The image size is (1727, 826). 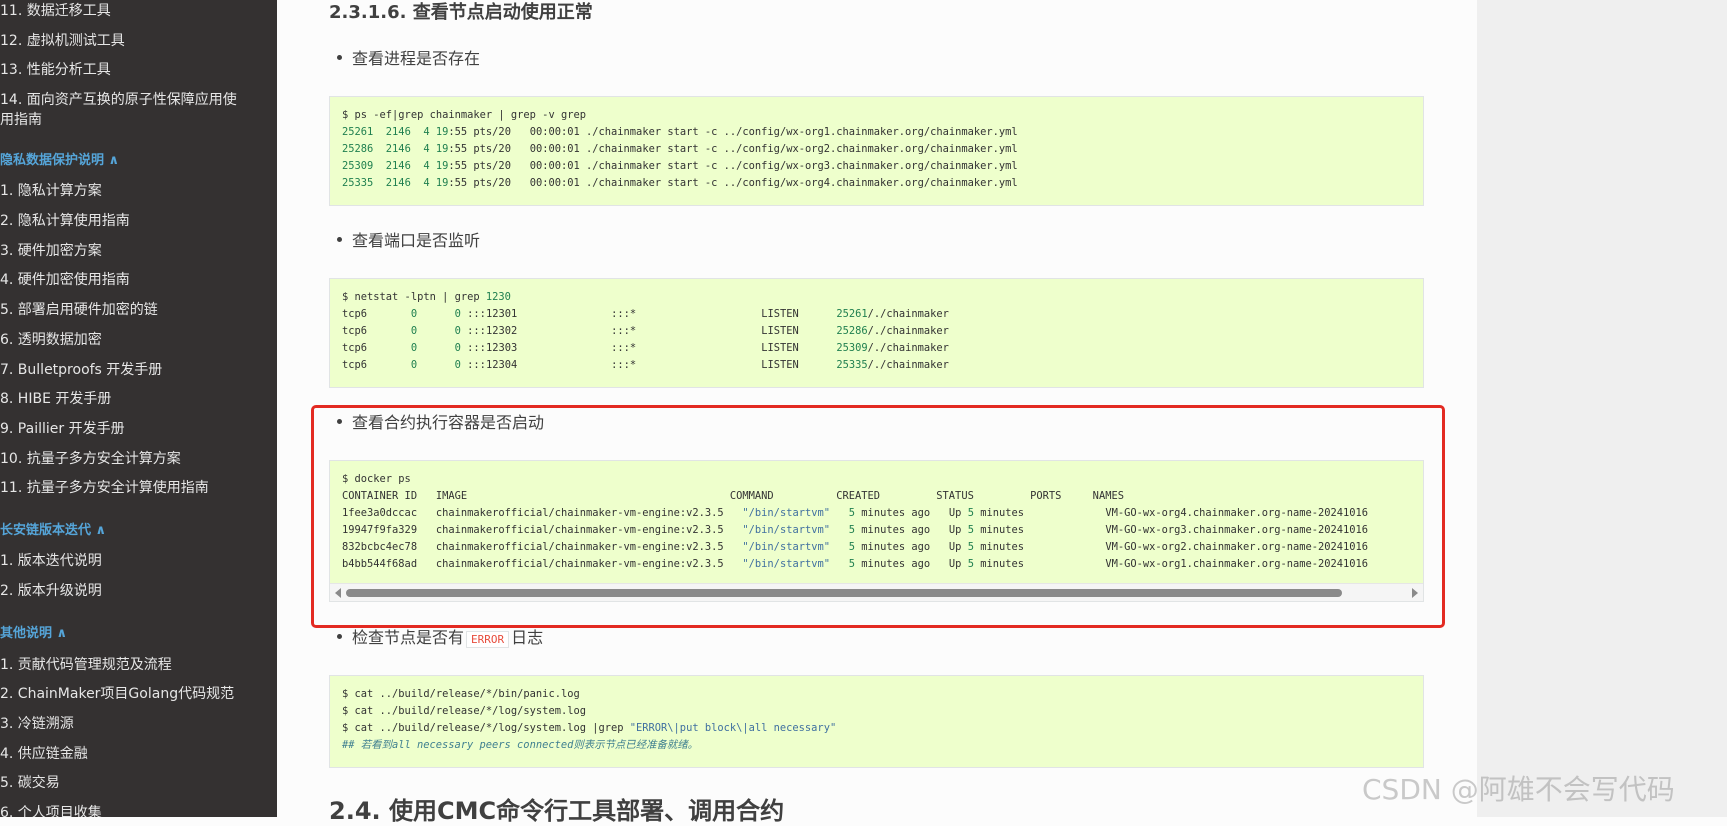 What do you see at coordinates (492, 314) in the screenshot?
I see `code-text: :::12301` at bounding box center [492, 314].